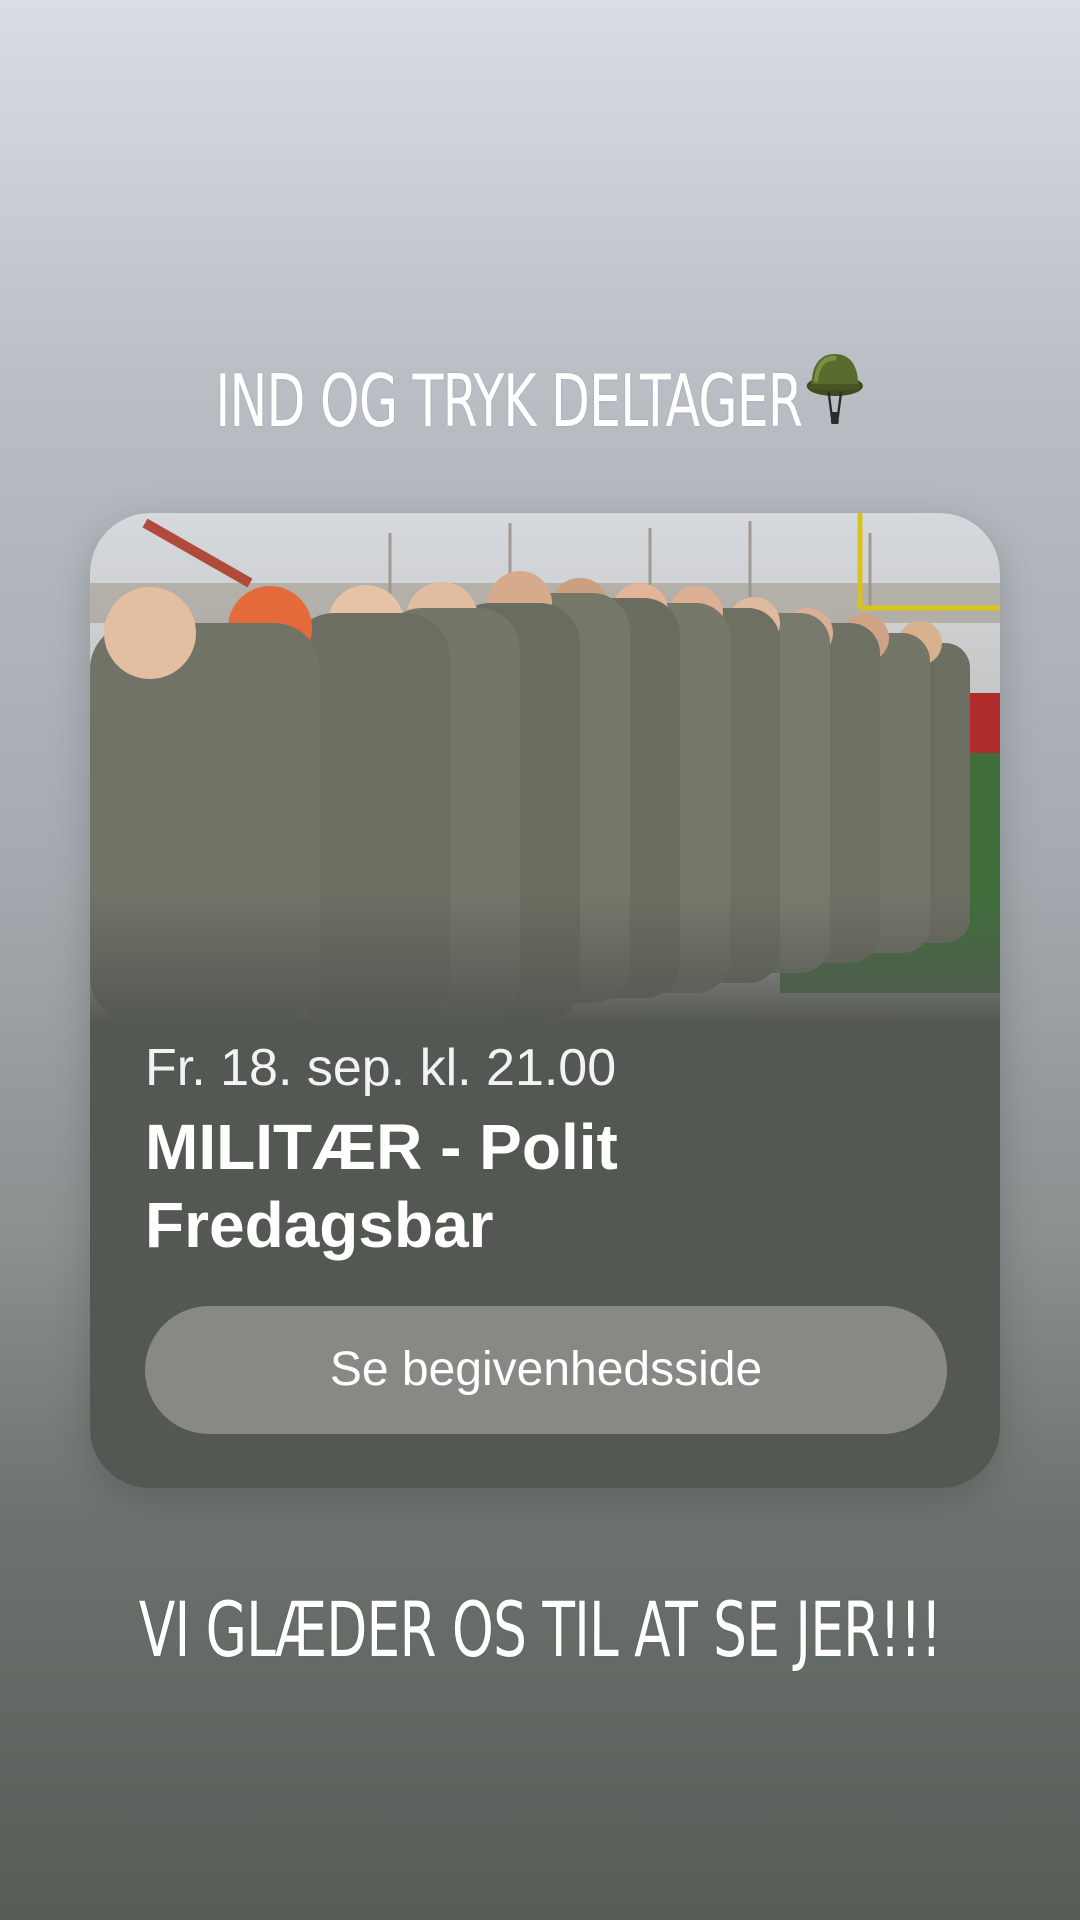 This screenshot has height=1920, width=1080. What do you see at coordinates (834, 399) in the screenshot?
I see `military-helmet-icon` at bounding box center [834, 399].